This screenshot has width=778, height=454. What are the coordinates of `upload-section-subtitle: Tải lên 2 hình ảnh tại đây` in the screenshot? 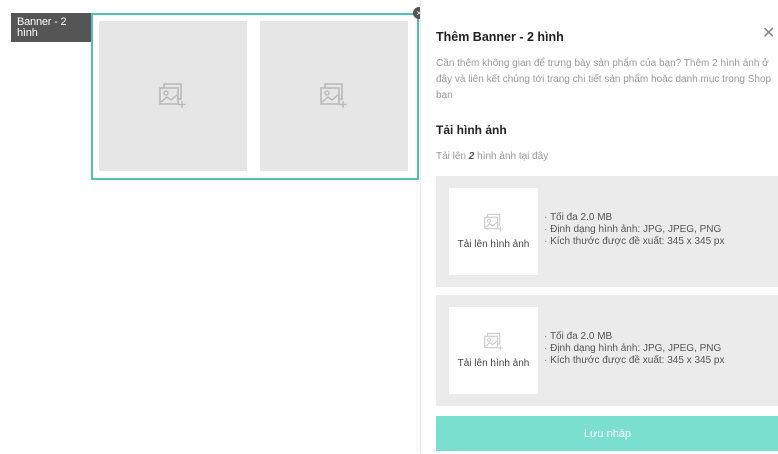 It's located at (492, 156).